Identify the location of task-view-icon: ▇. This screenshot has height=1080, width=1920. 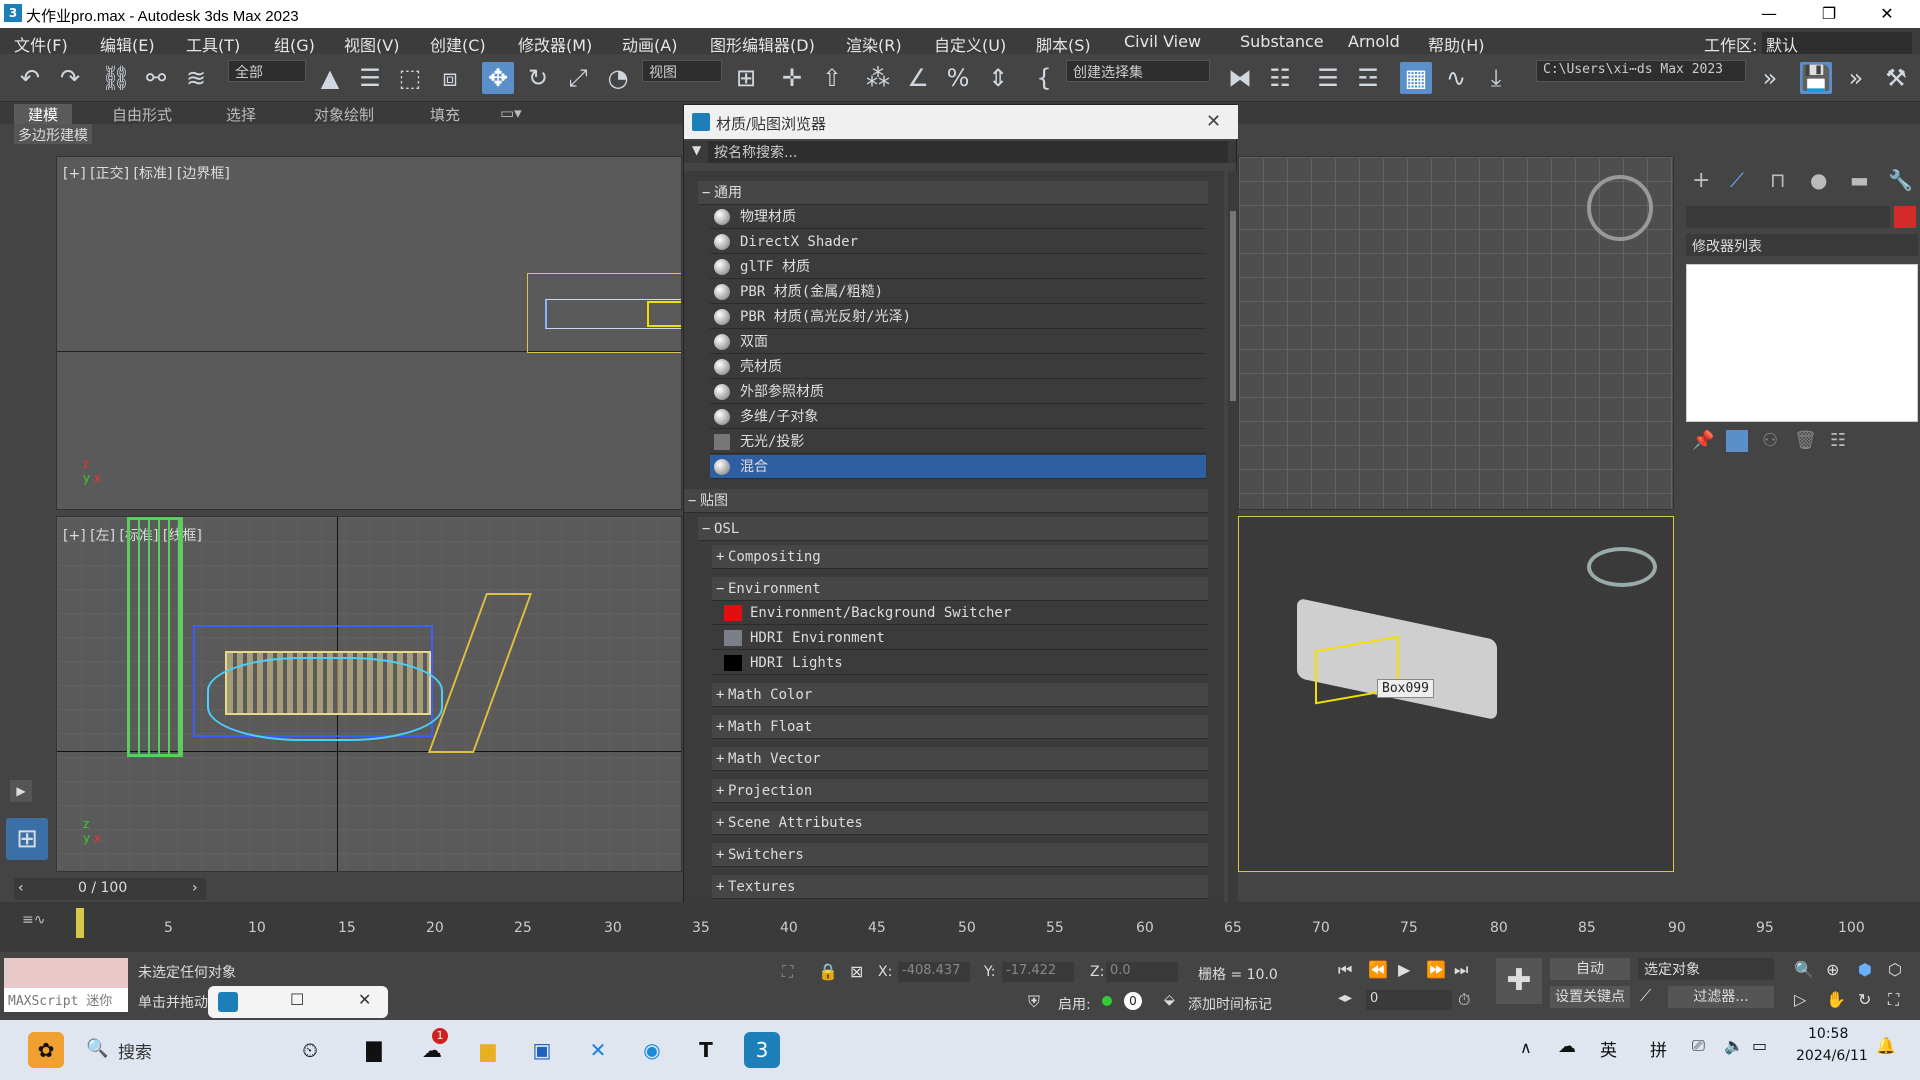
(374, 1050).